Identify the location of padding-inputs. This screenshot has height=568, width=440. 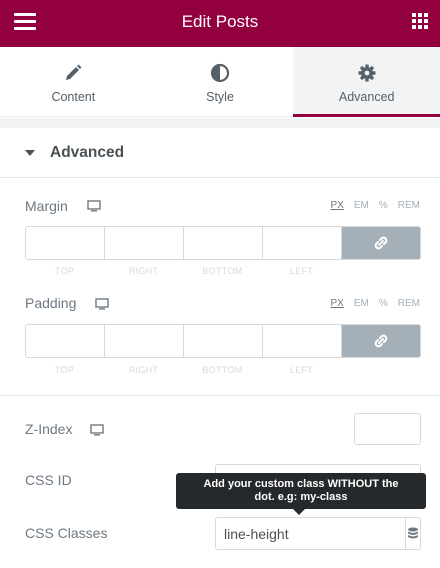
(223, 341).